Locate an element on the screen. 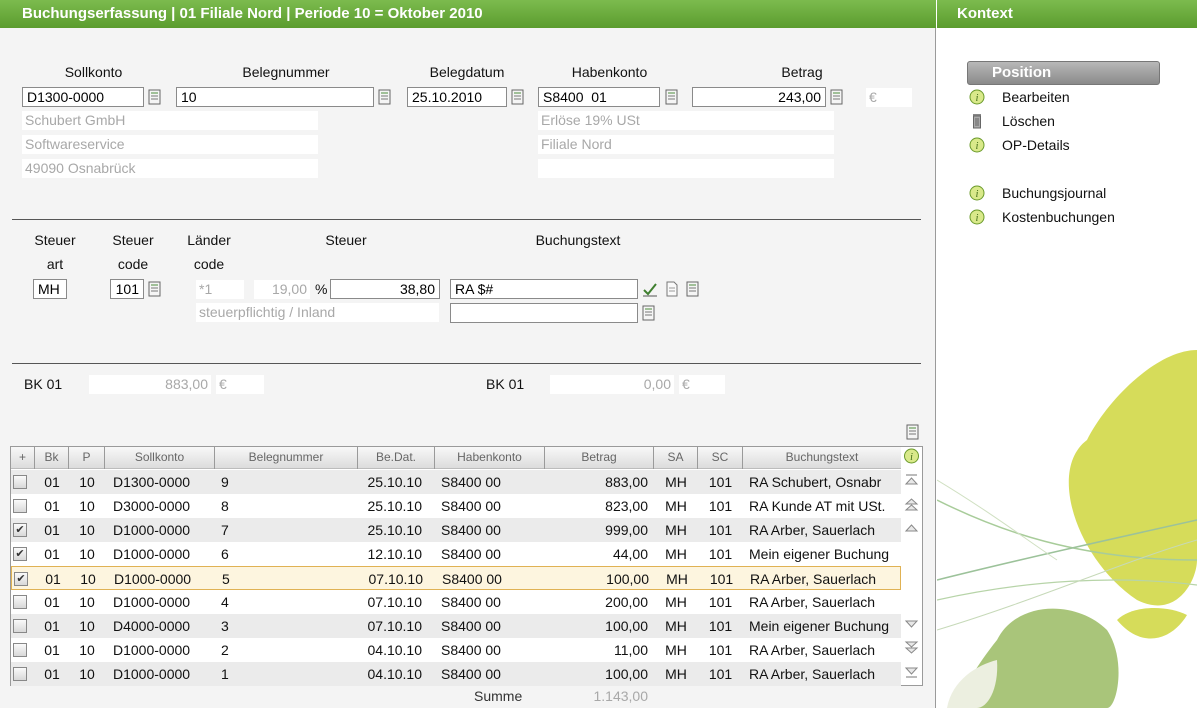  scroll-top-icon is located at coordinates (911, 480).